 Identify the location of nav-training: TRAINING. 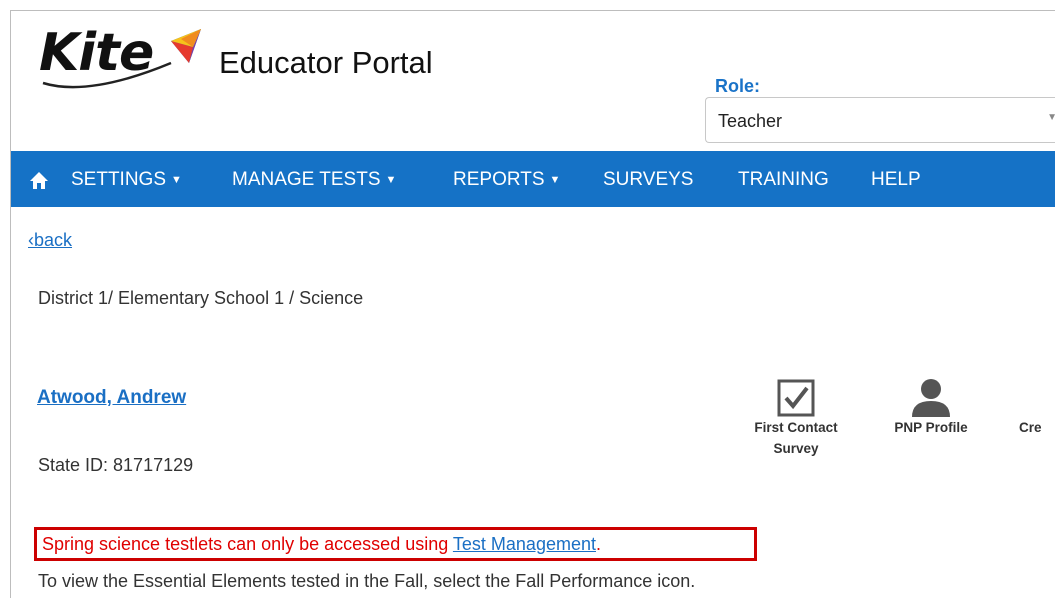
(783, 180).